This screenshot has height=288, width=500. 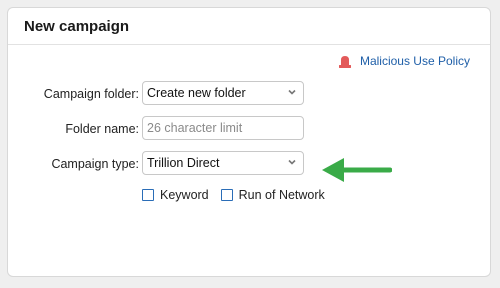 What do you see at coordinates (77, 26) in the screenshot?
I see `panel-title: New campaign` at bounding box center [77, 26].